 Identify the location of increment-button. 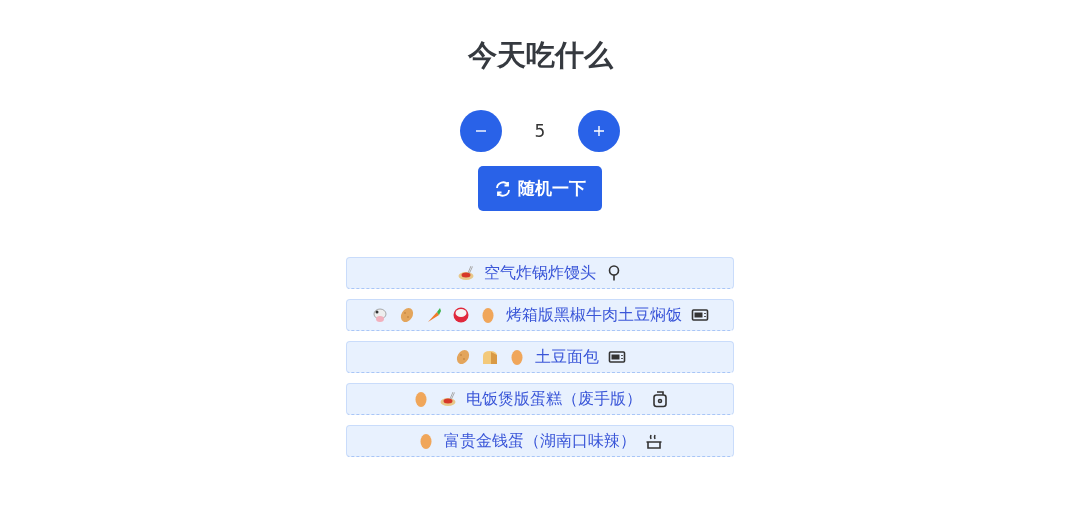
(599, 131).